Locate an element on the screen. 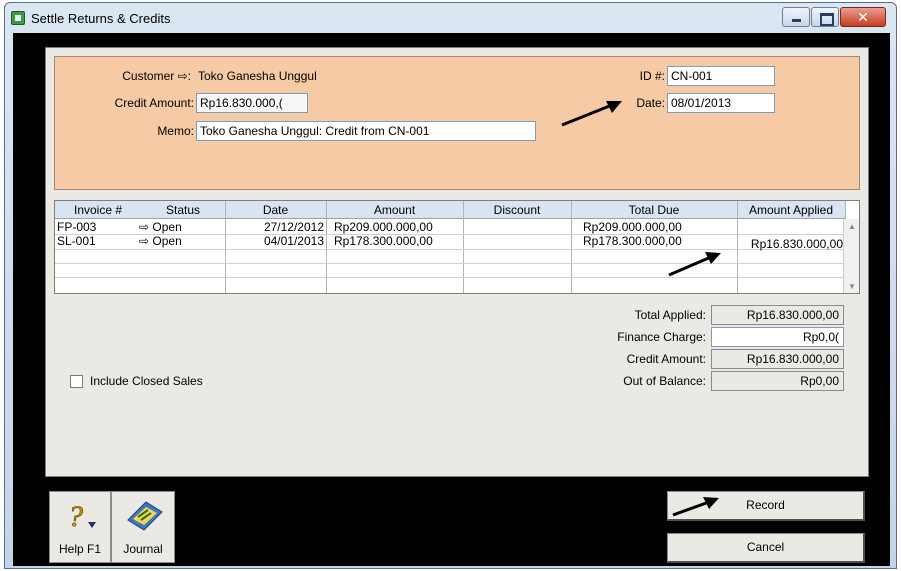 This screenshot has height=571, width=901. credit-amount-total-label: Credit Amount: is located at coordinates (666, 359).